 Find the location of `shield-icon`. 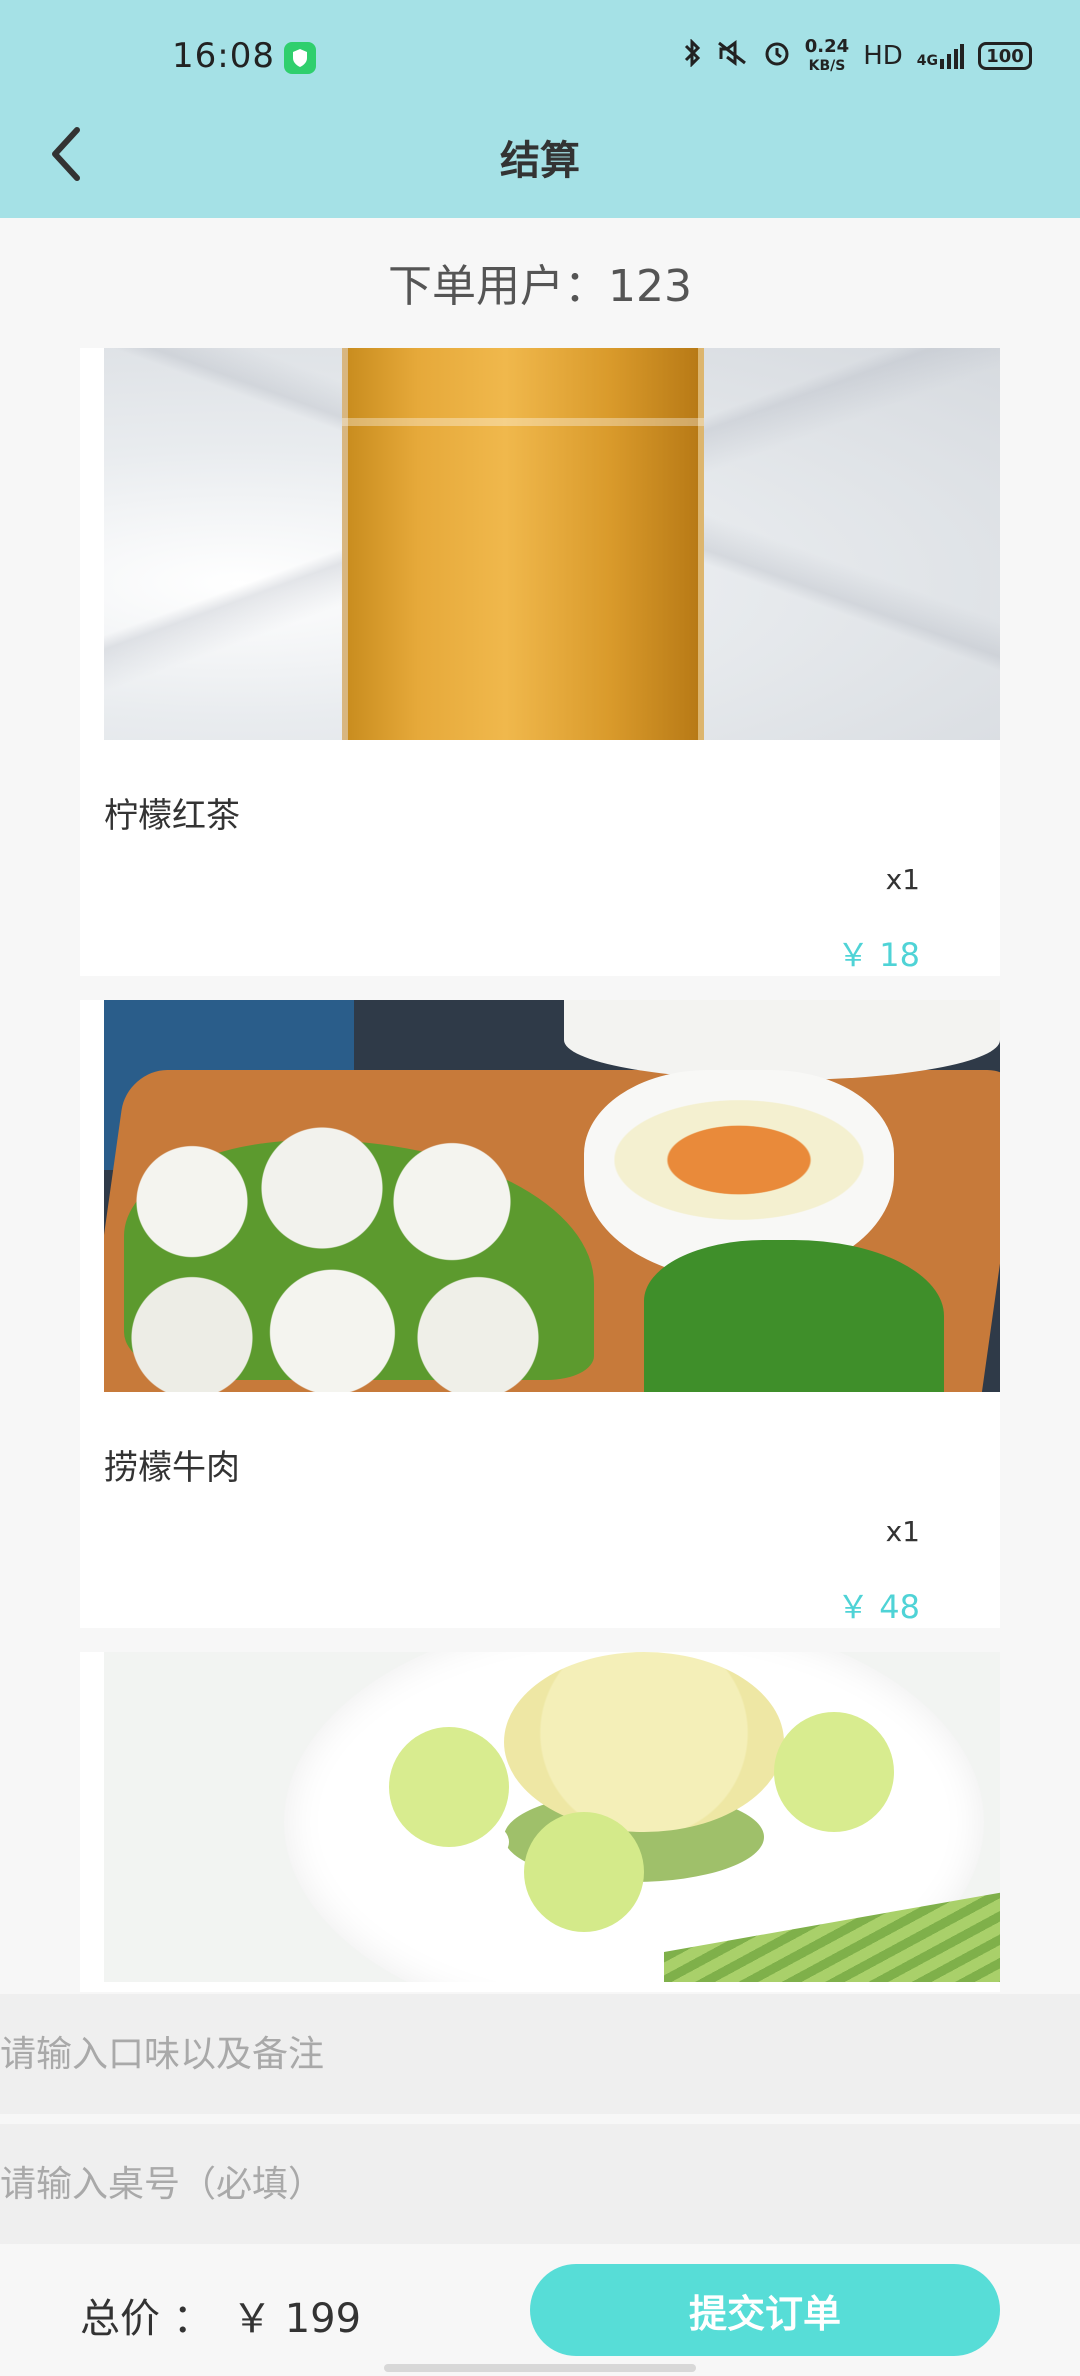

shield-icon is located at coordinates (300, 58).